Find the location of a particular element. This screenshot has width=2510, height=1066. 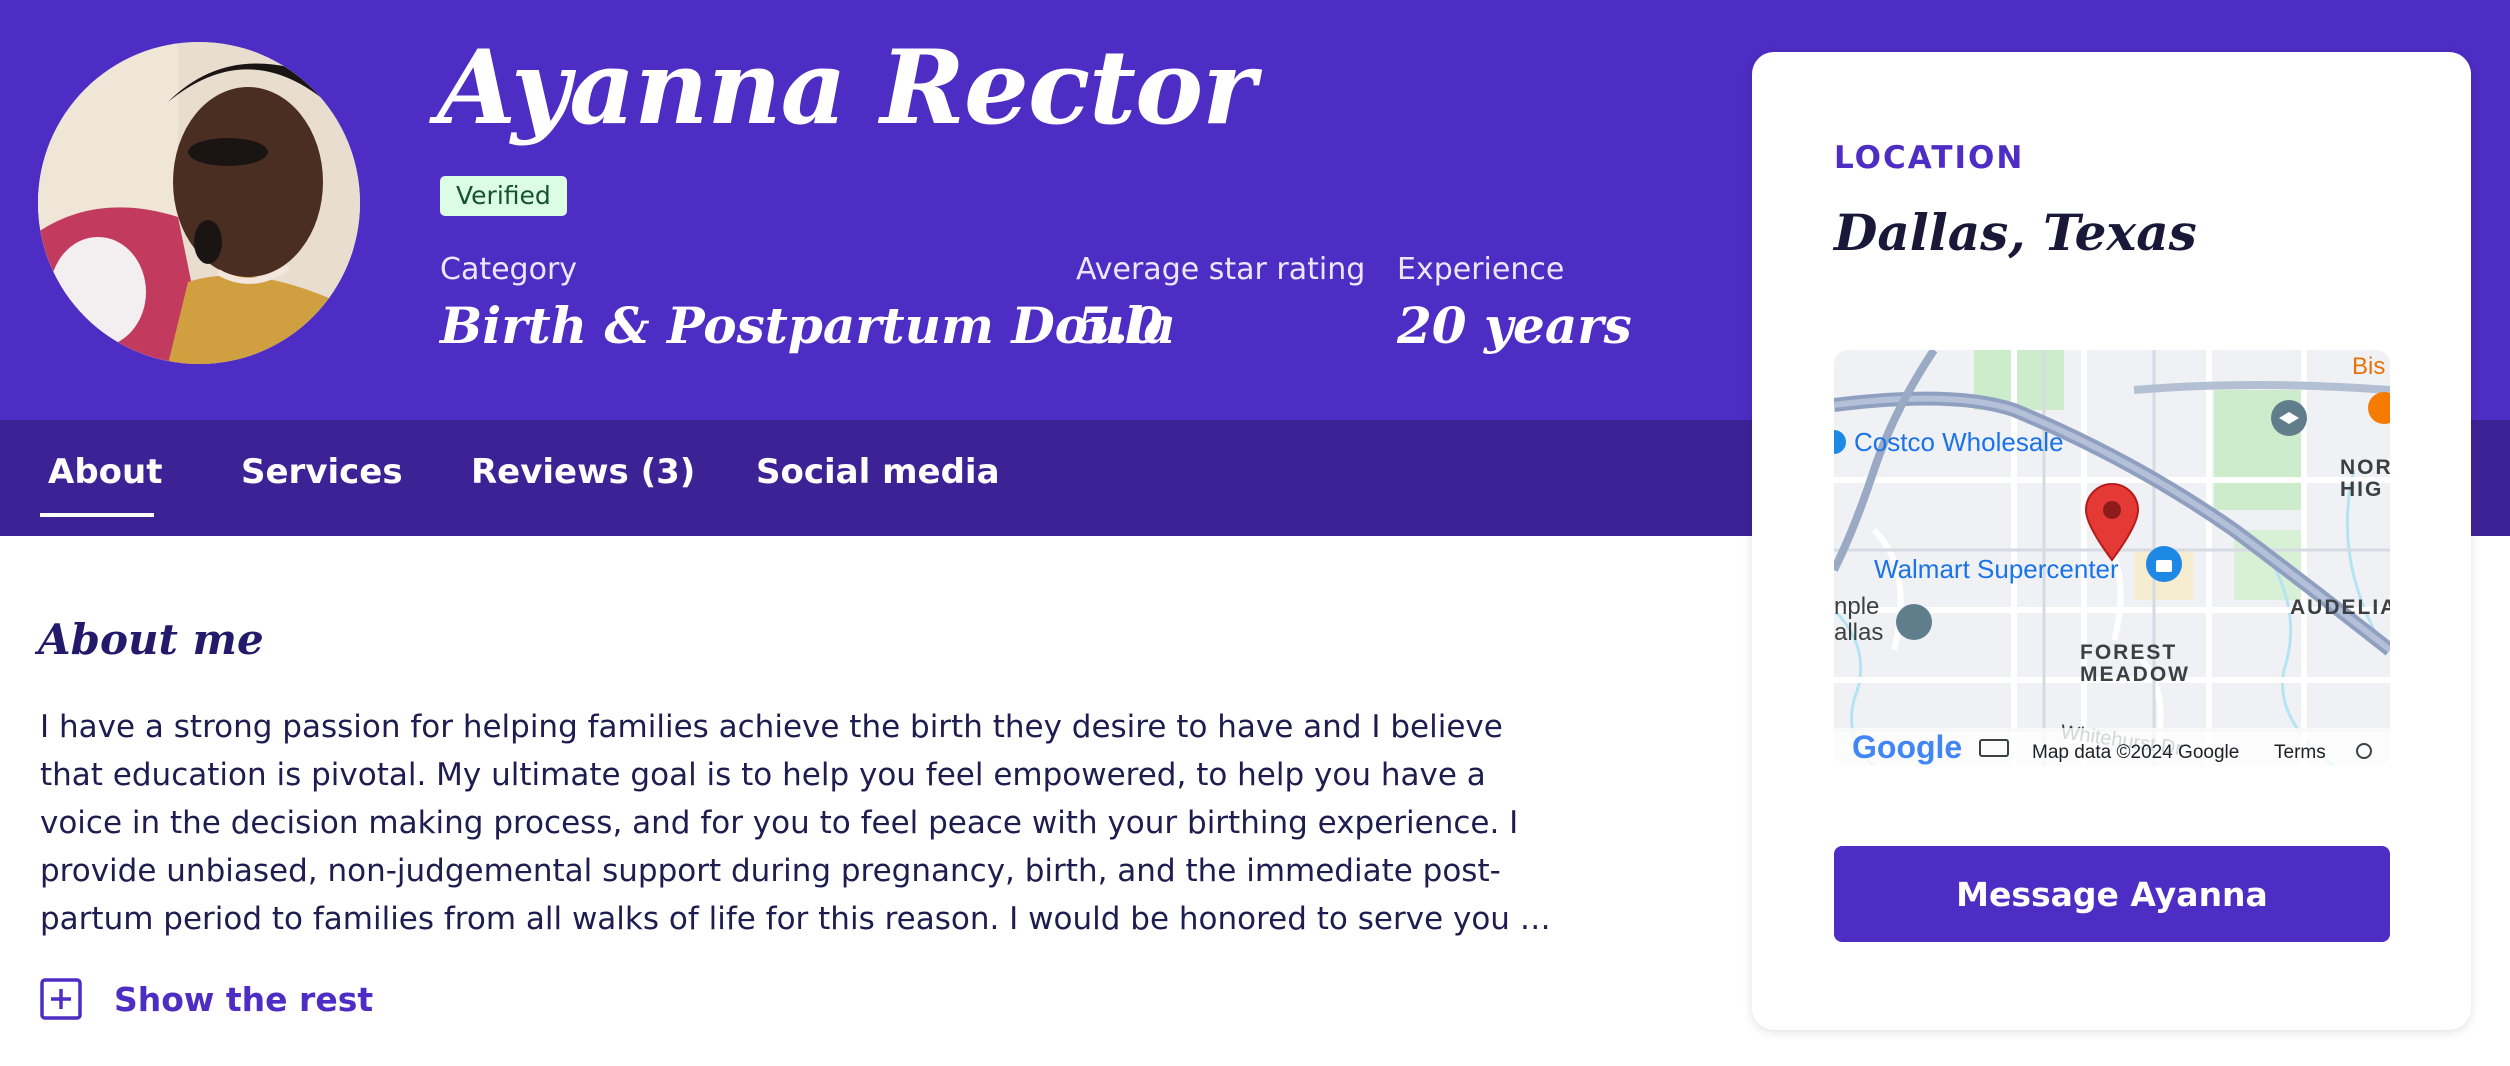

verified-badge: Verified is located at coordinates (503, 196).